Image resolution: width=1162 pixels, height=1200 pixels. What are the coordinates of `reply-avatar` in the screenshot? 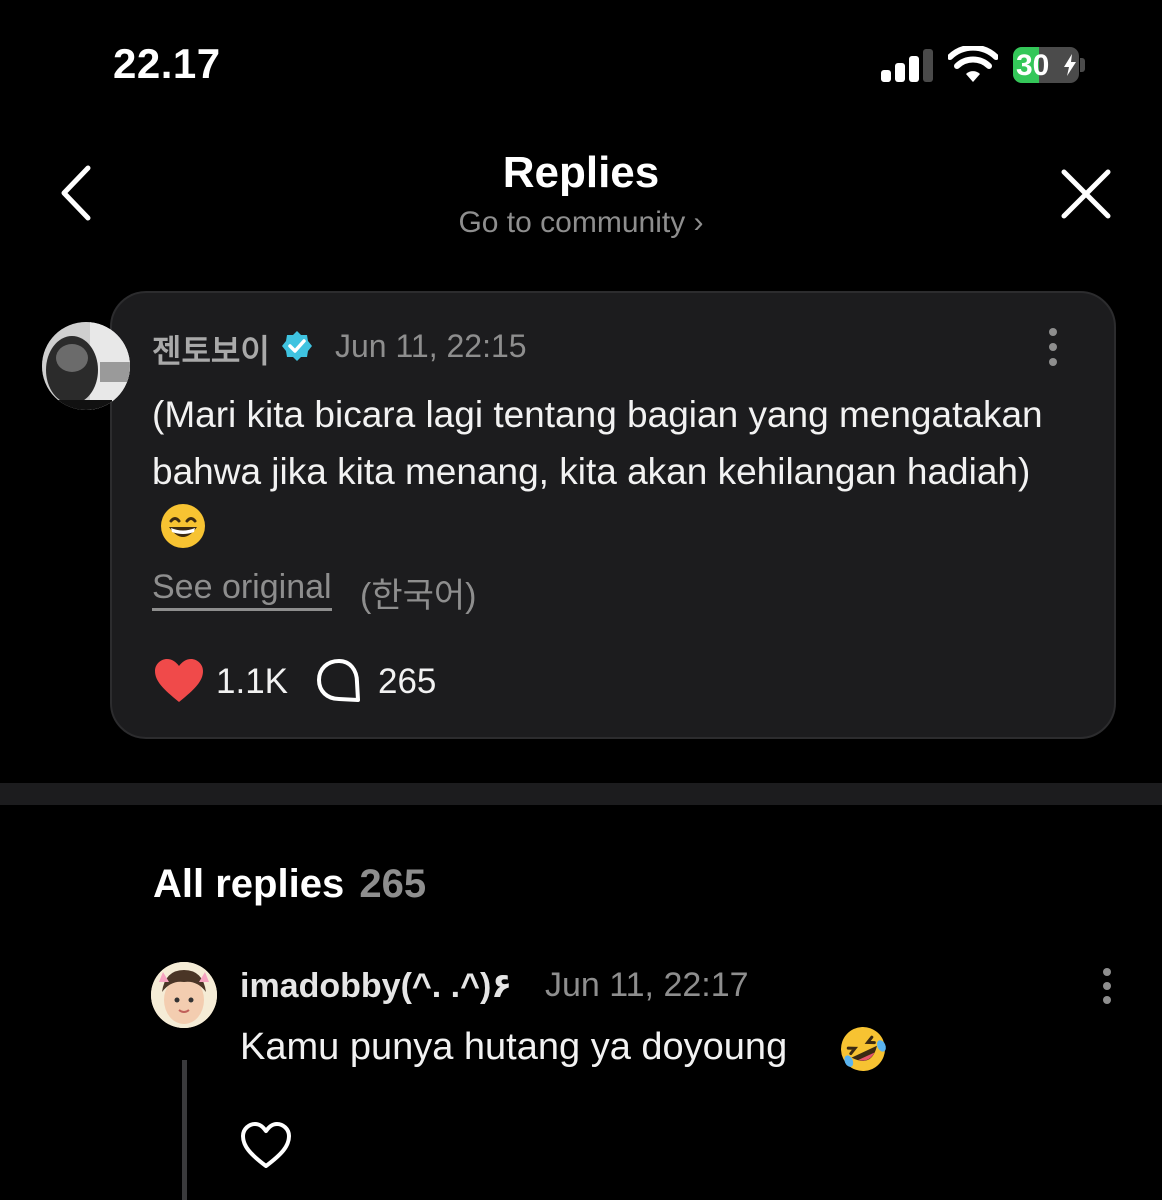 It's located at (184, 995).